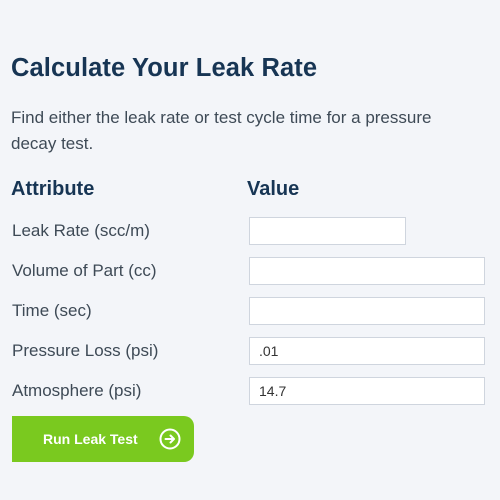 Image resolution: width=500 pixels, height=500 pixels. What do you see at coordinates (53, 189) in the screenshot?
I see `attribute-column-header: Attribute` at bounding box center [53, 189].